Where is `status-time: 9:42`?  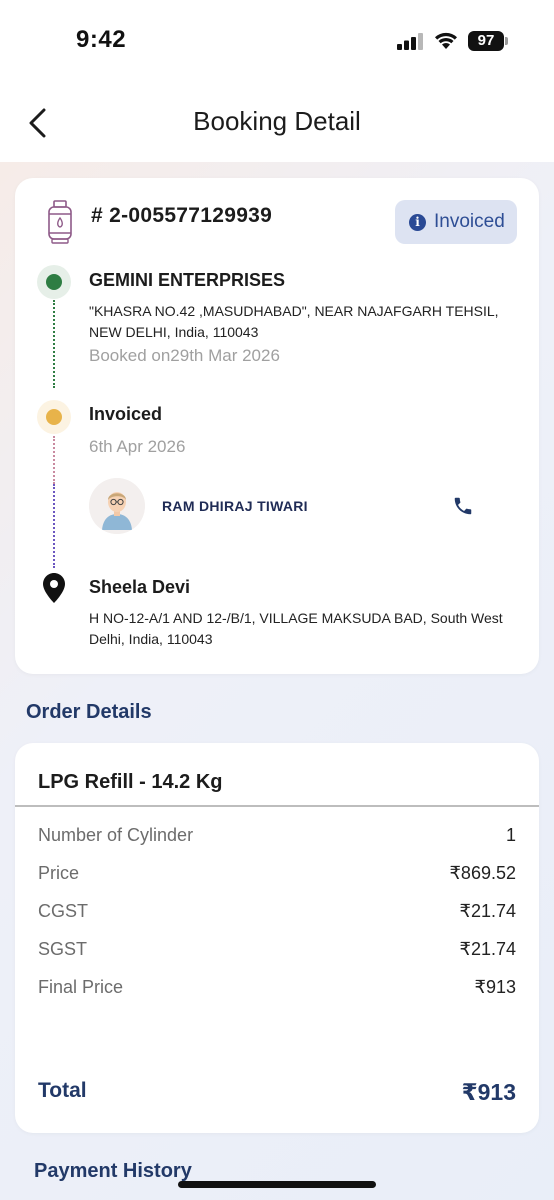
status-time: 9:42 is located at coordinates (101, 39).